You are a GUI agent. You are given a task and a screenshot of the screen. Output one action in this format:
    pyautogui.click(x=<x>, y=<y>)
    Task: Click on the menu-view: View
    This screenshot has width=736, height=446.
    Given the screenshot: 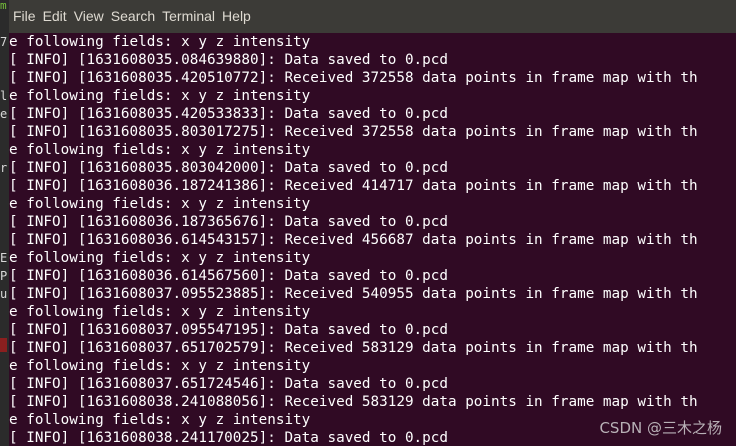 What is the action you would take?
    pyautogui.click(x=92, y=16)
    